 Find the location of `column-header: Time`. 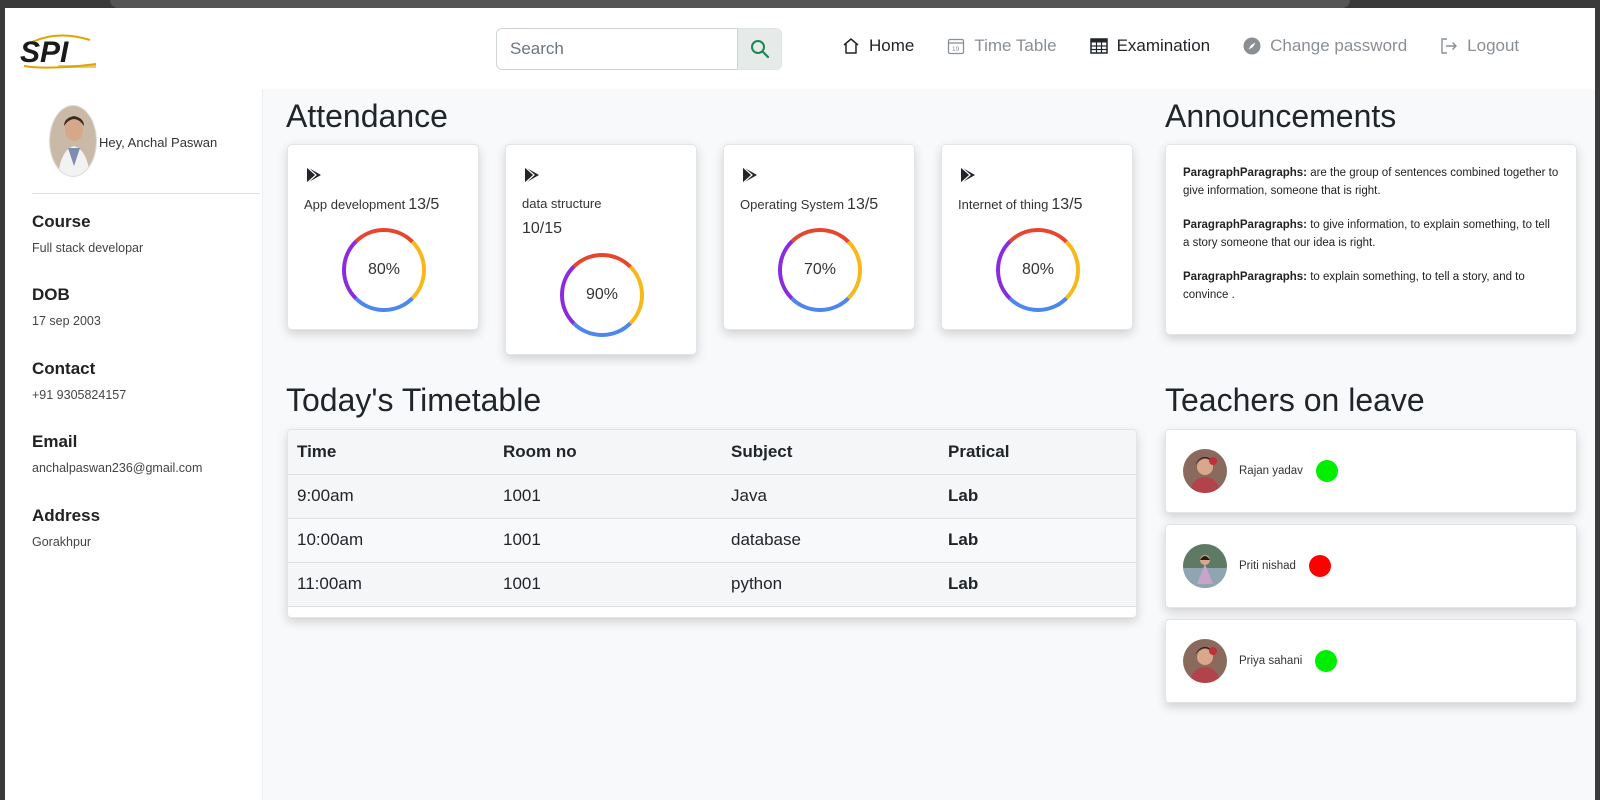

column-header: Time is located at coordinates (391, 452).